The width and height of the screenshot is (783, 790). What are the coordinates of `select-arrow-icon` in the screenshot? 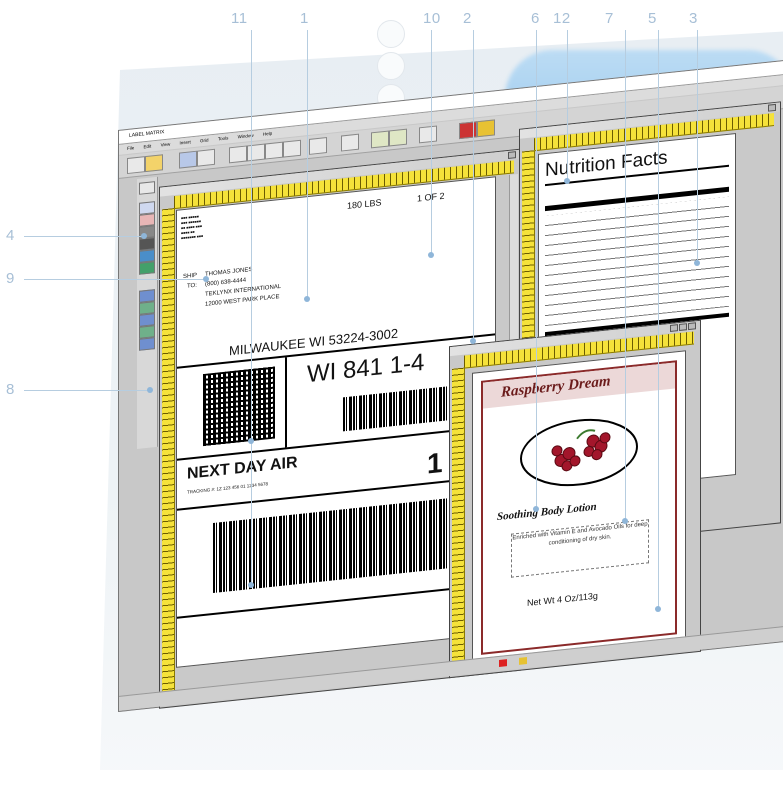 It's located at (147, 188).